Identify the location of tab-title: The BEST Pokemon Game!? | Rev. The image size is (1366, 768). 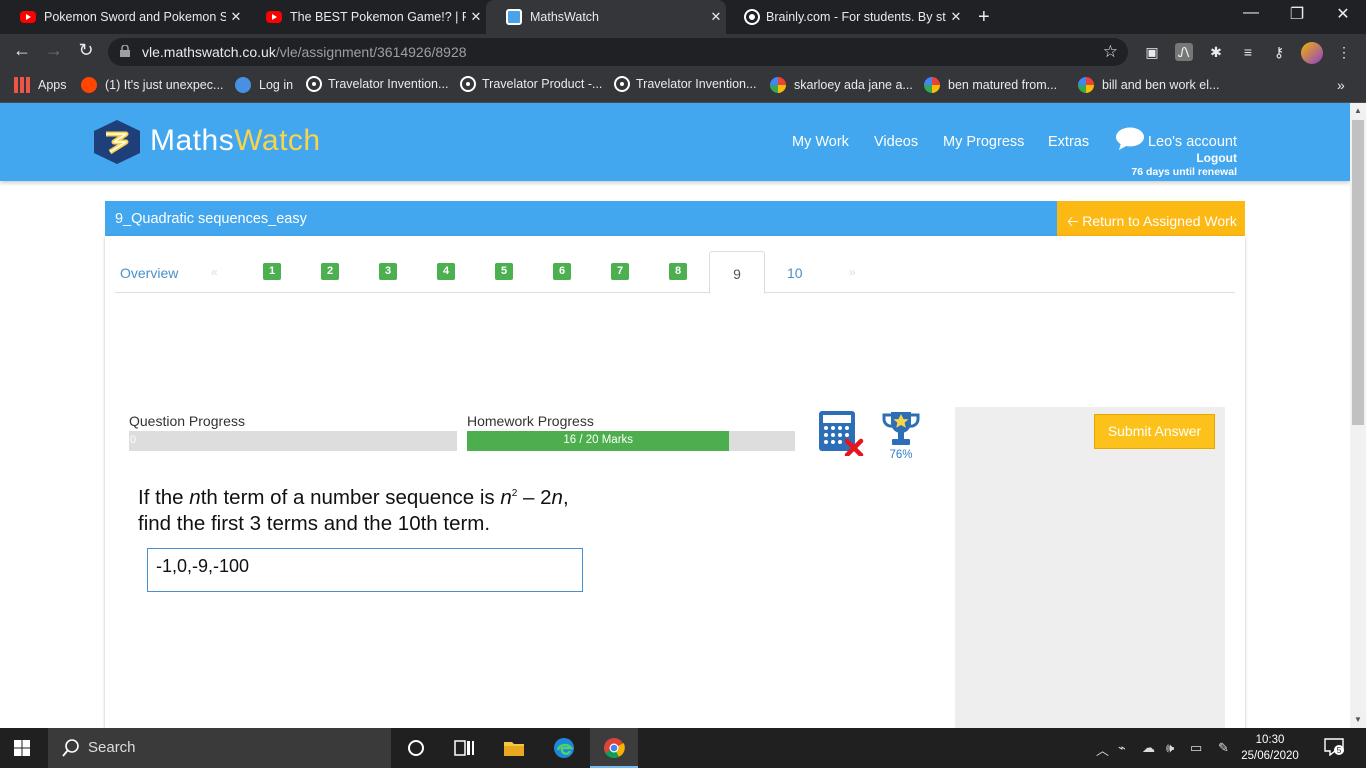
(378, 17).